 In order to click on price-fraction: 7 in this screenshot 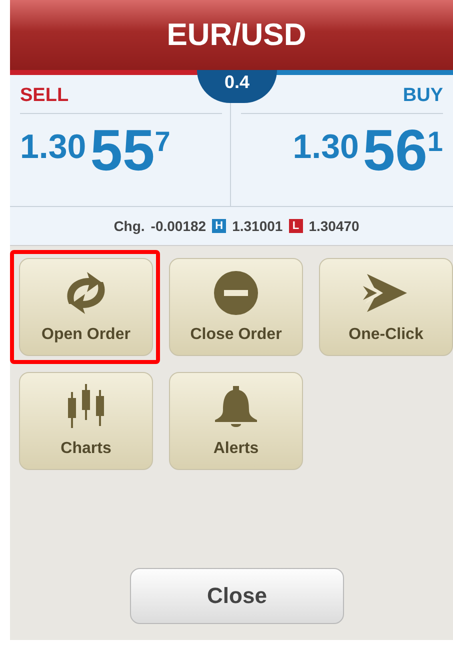, I will do `click(162, 142)`.